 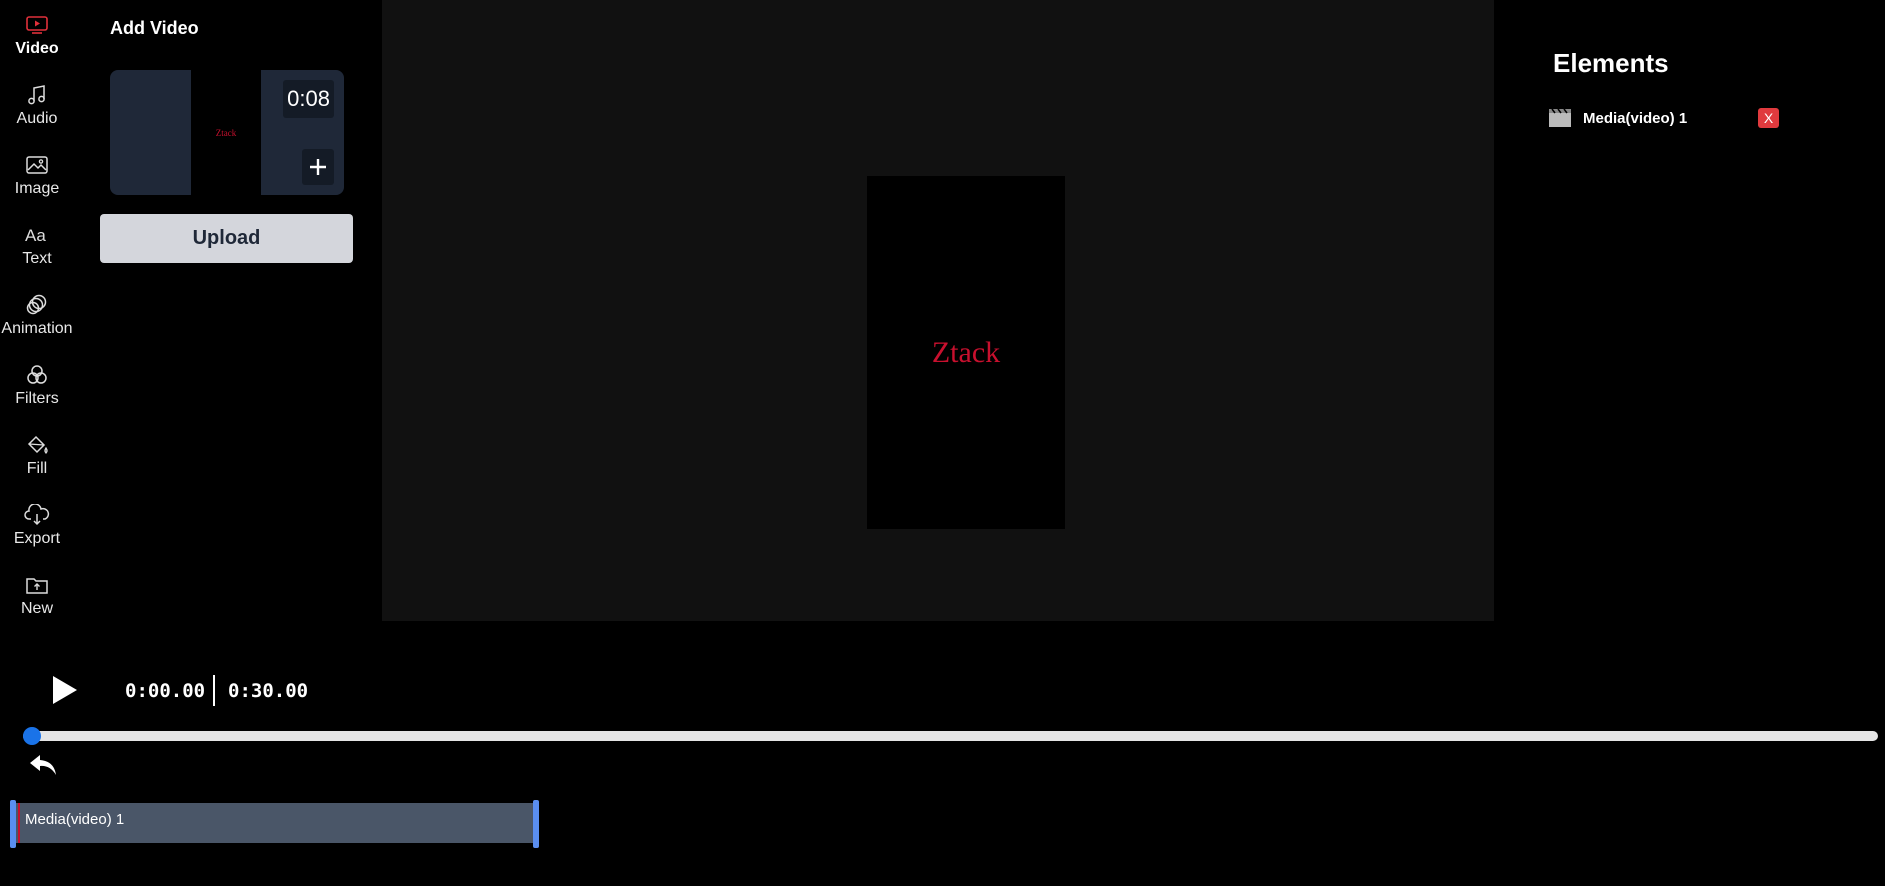 I want to click on undo-icon, so click(x=43, y=765).